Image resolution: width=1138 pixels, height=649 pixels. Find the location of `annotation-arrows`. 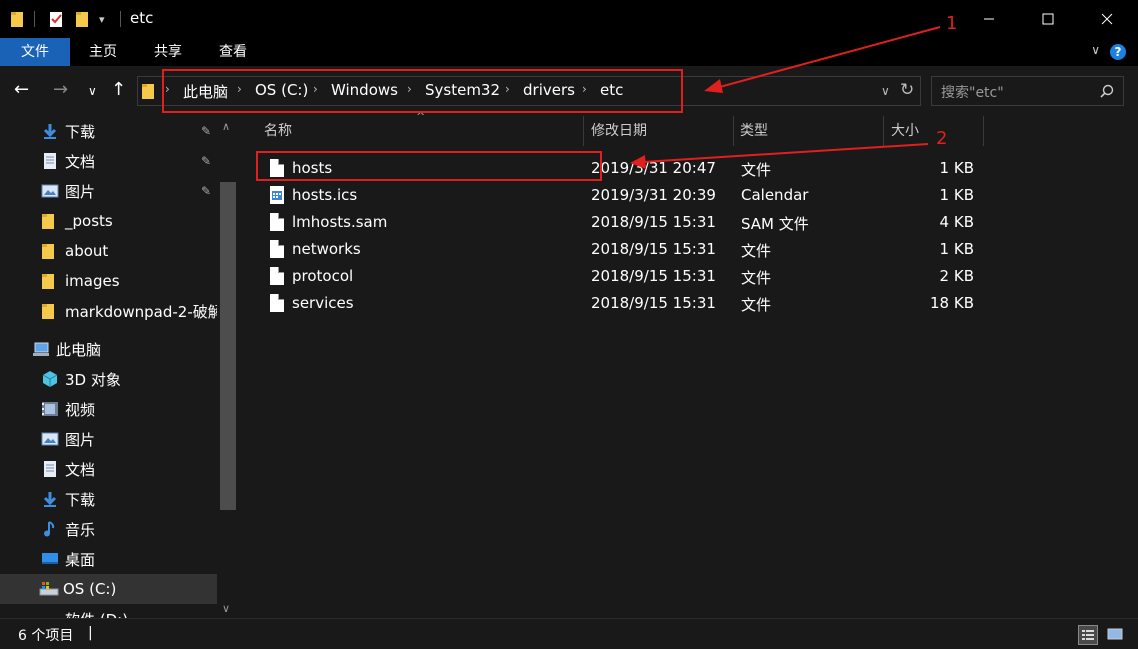

annotation-arrows is located at coordinates (785, 97).